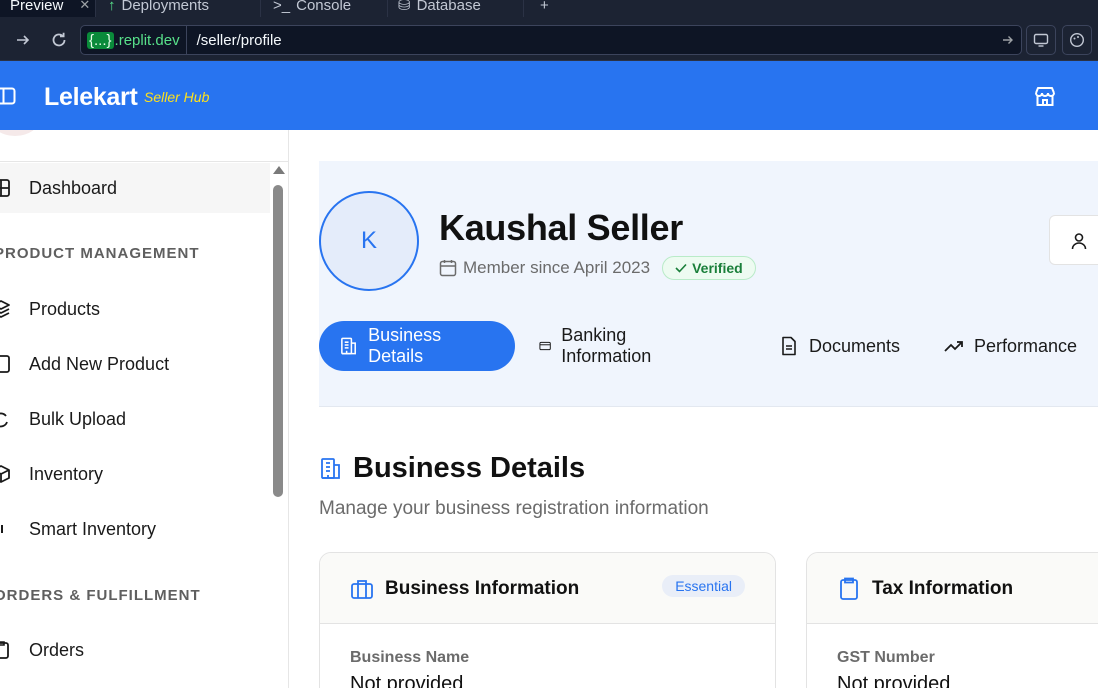 The height and width of the screenshot is (688, 1098). I want to click on palette-icon, so click(1077, 40).